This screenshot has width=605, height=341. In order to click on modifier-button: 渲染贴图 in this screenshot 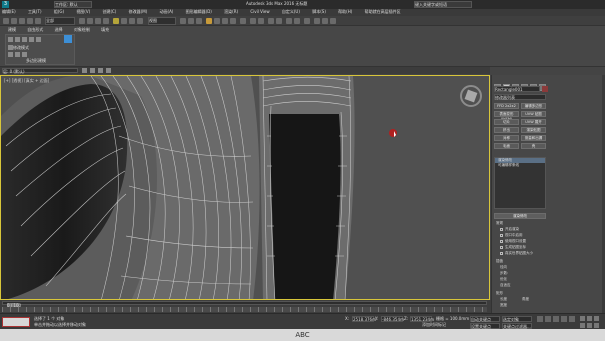, I will do `click(533, 130)`.